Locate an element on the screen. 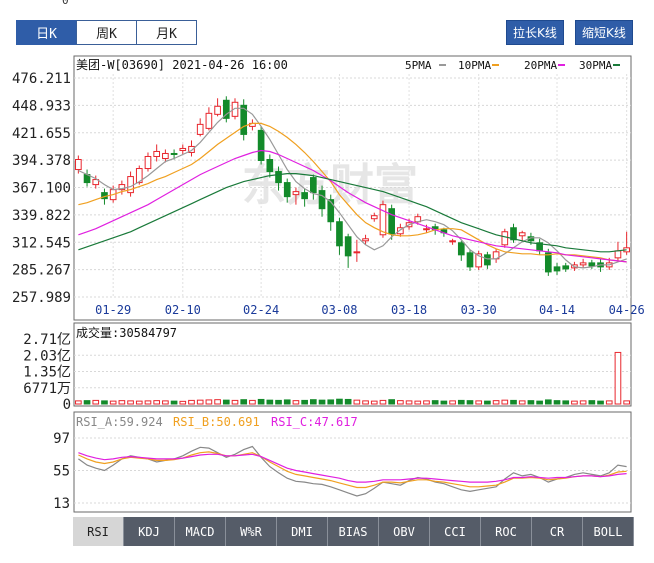 Image resolution: width=654 pixels, height=563 pixels. rsi-ytick-label: 97 is located at coordinates (61, 439).